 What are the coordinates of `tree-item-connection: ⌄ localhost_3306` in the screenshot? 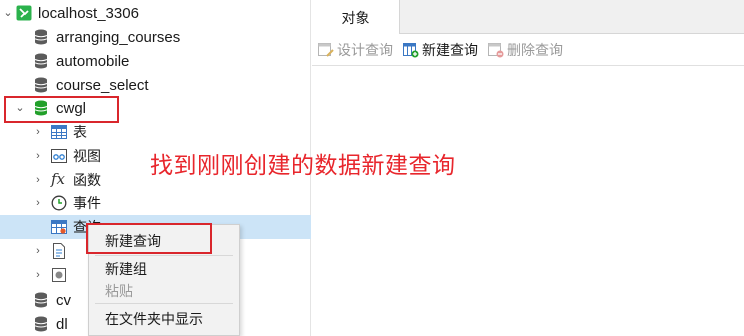 It's located at (155, 13).